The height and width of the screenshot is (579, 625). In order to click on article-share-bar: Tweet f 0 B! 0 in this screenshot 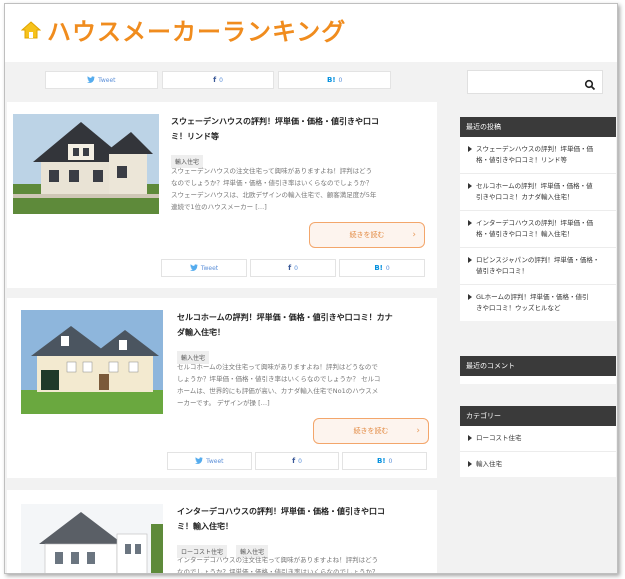, I will do `click(297, 461)`.